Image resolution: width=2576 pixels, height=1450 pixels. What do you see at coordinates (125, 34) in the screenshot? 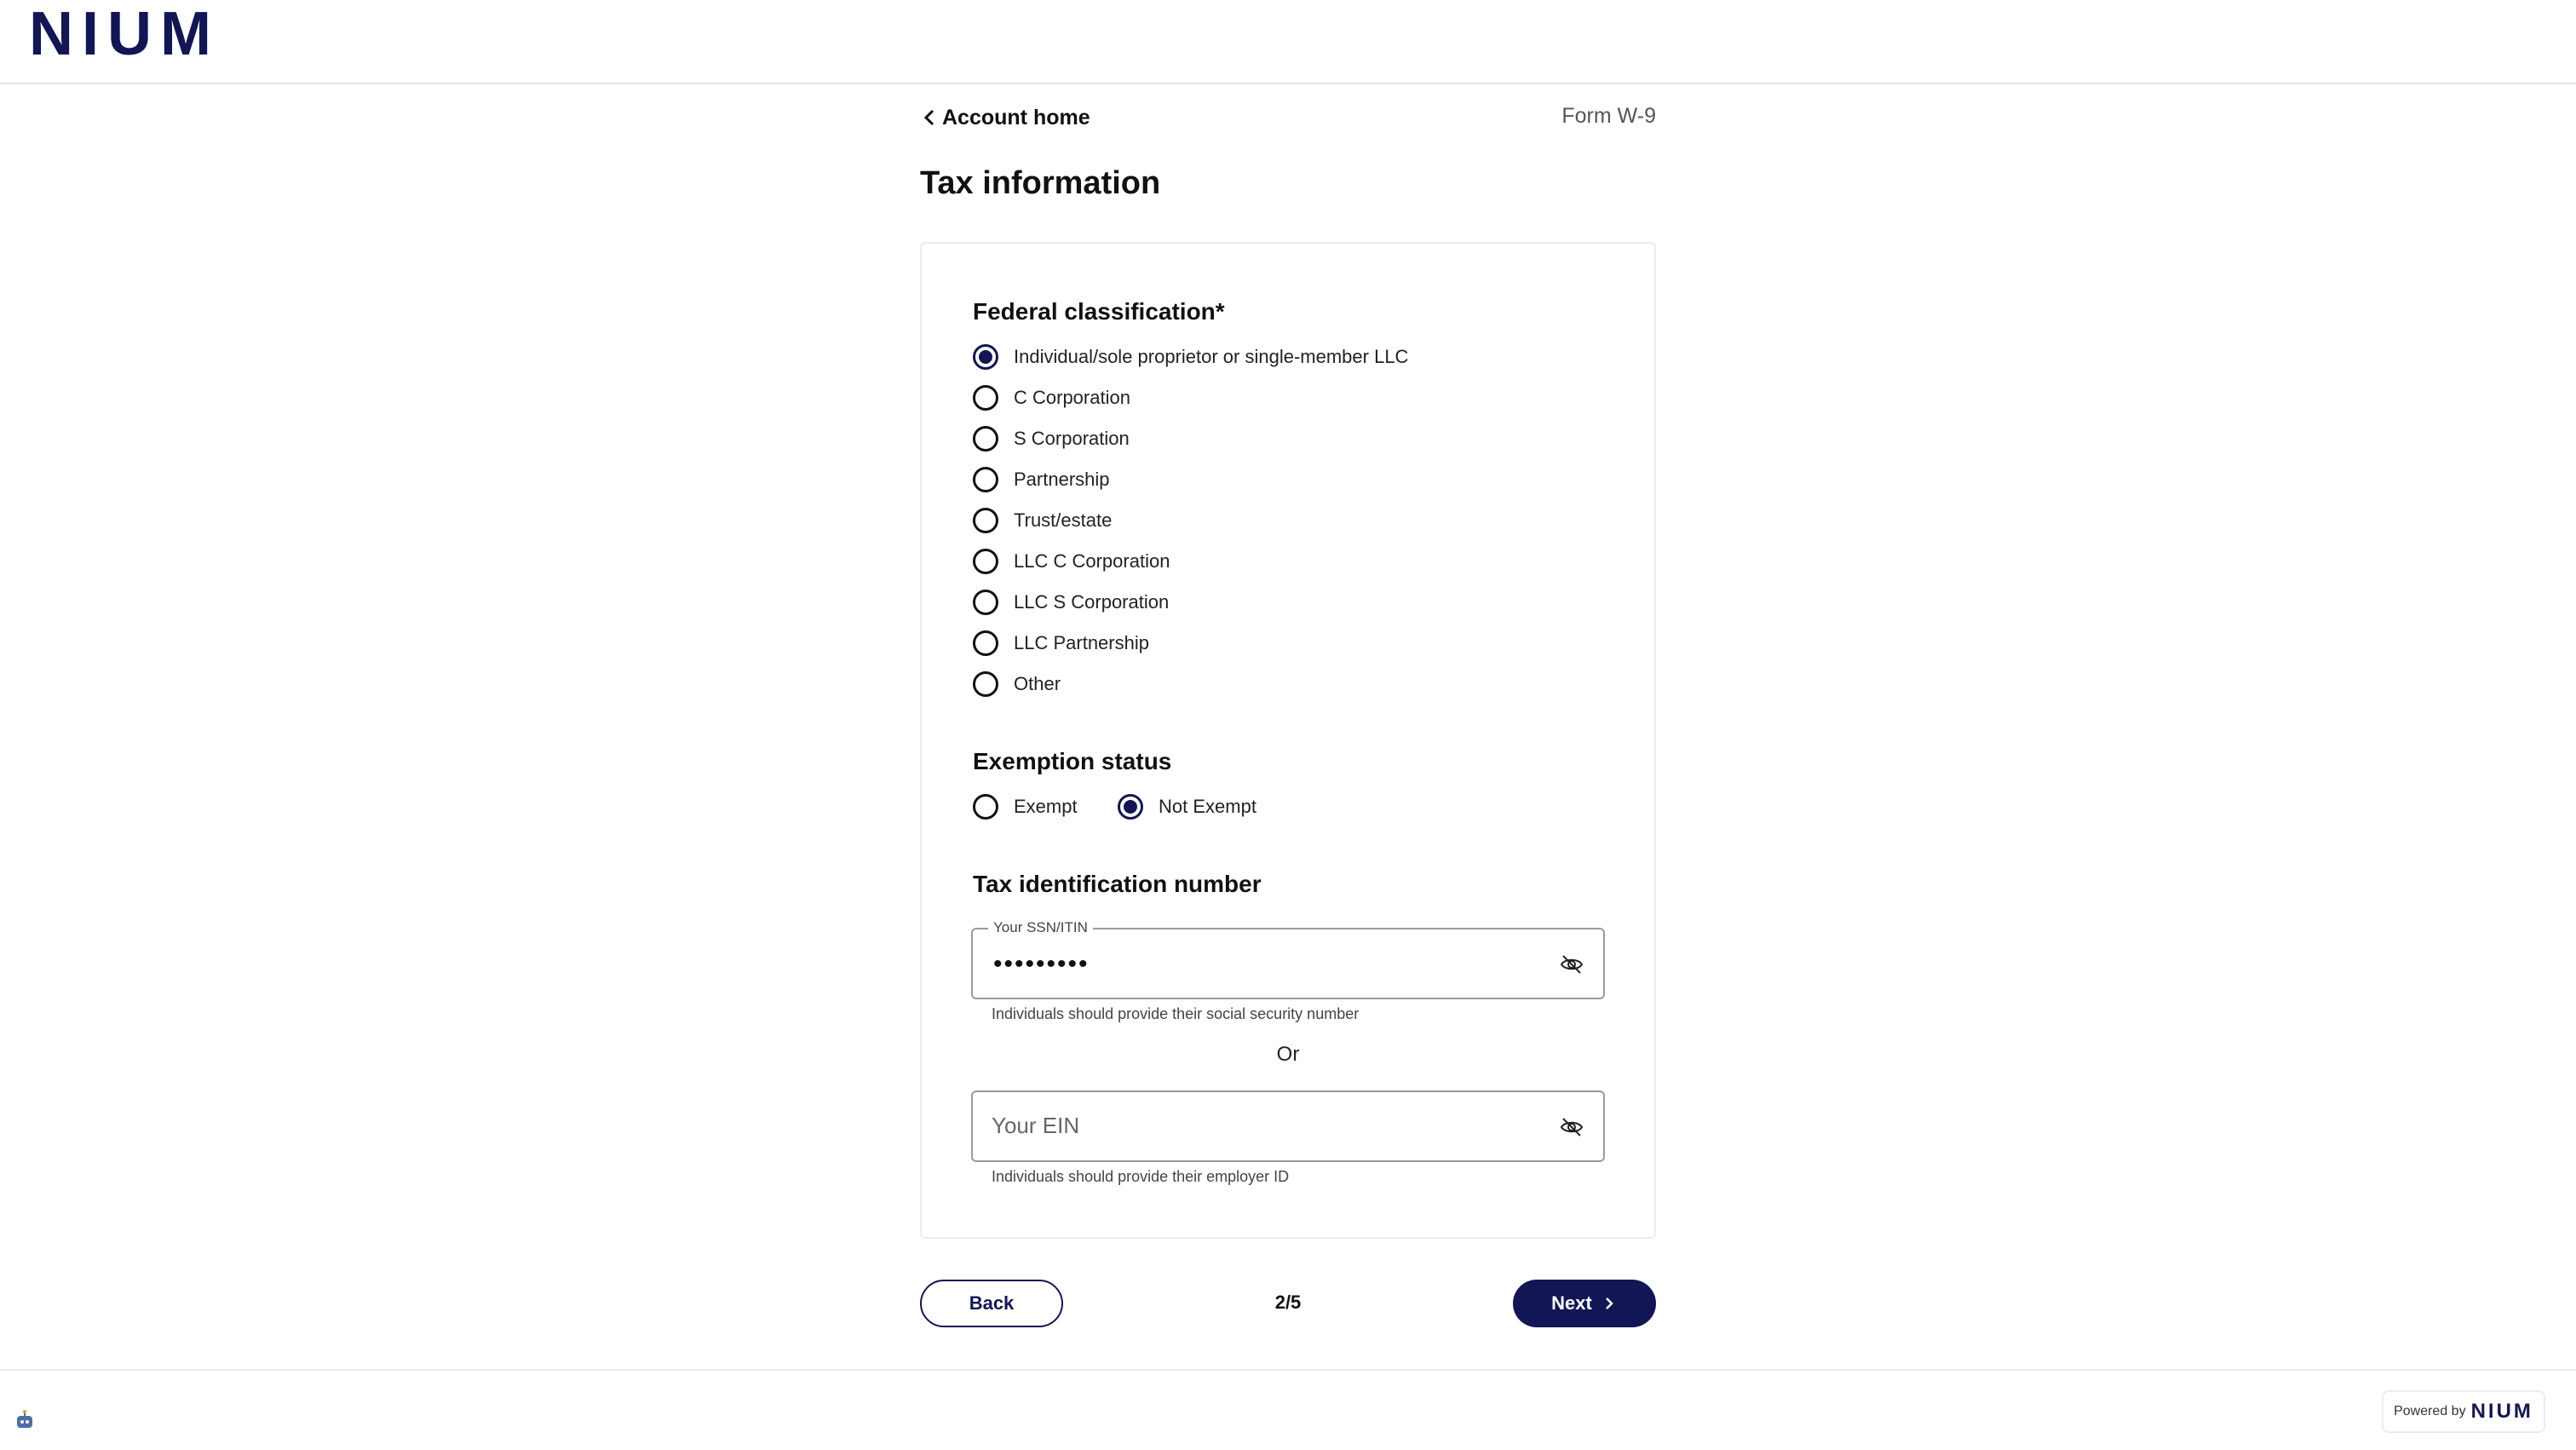
I see `nium-logo: NIUM` at bounding box center [125, 34].